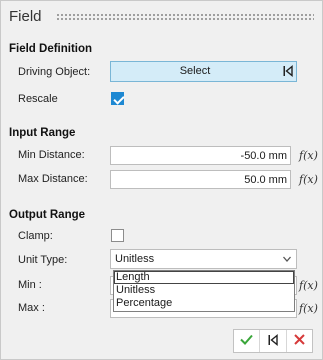 Image resolution: width=323 pixels, height=360 pixels. I want to click on unit-type-select: Unitless, so click(203, 259).